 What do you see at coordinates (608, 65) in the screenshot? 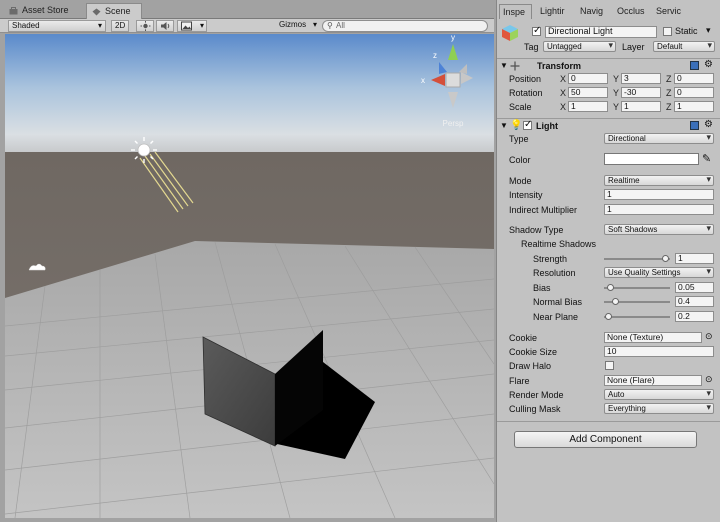
I see `transform-header: ▼ Transform ⚙` at bounding box center [608, 65].